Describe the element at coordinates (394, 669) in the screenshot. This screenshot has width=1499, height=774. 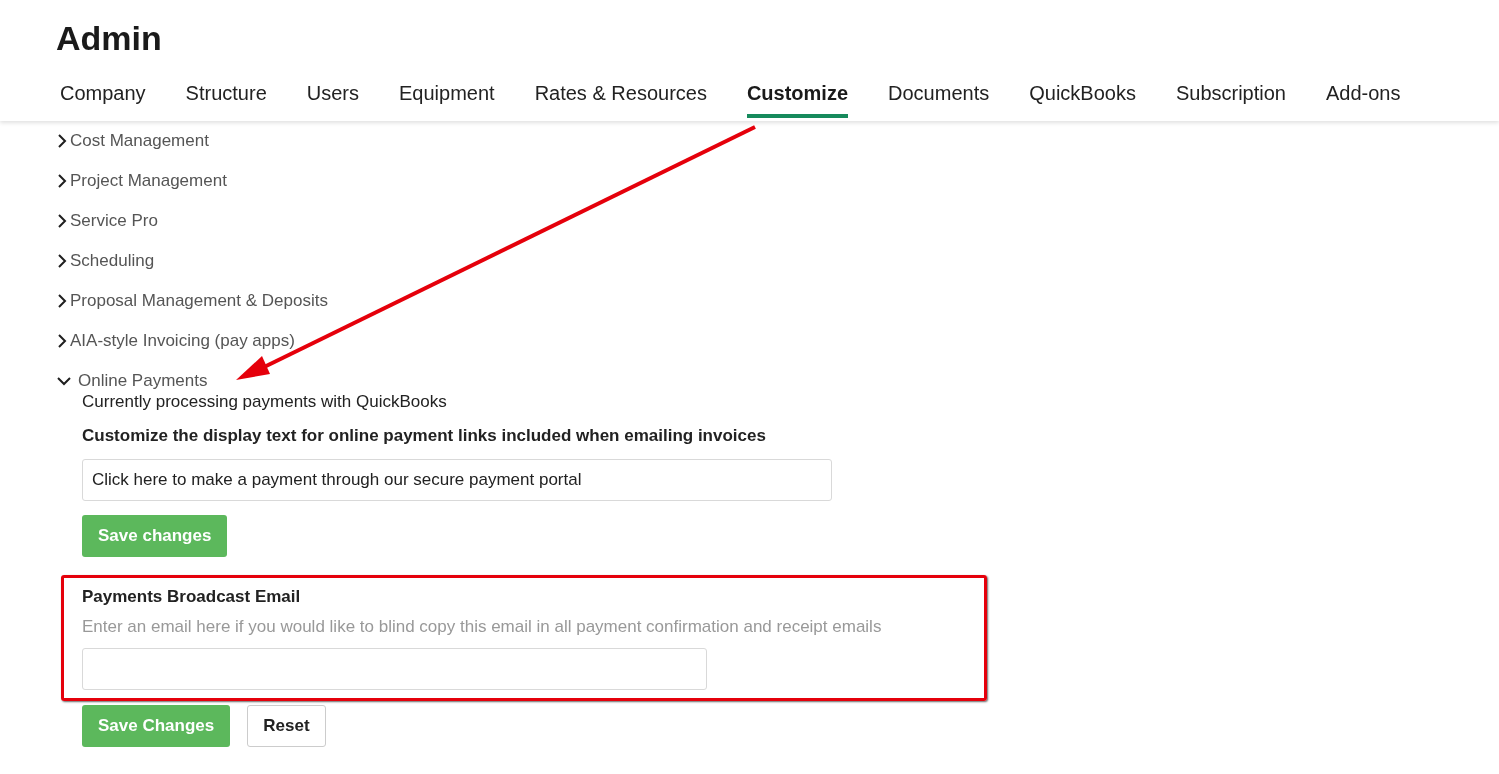
I see `email-field` at that location.